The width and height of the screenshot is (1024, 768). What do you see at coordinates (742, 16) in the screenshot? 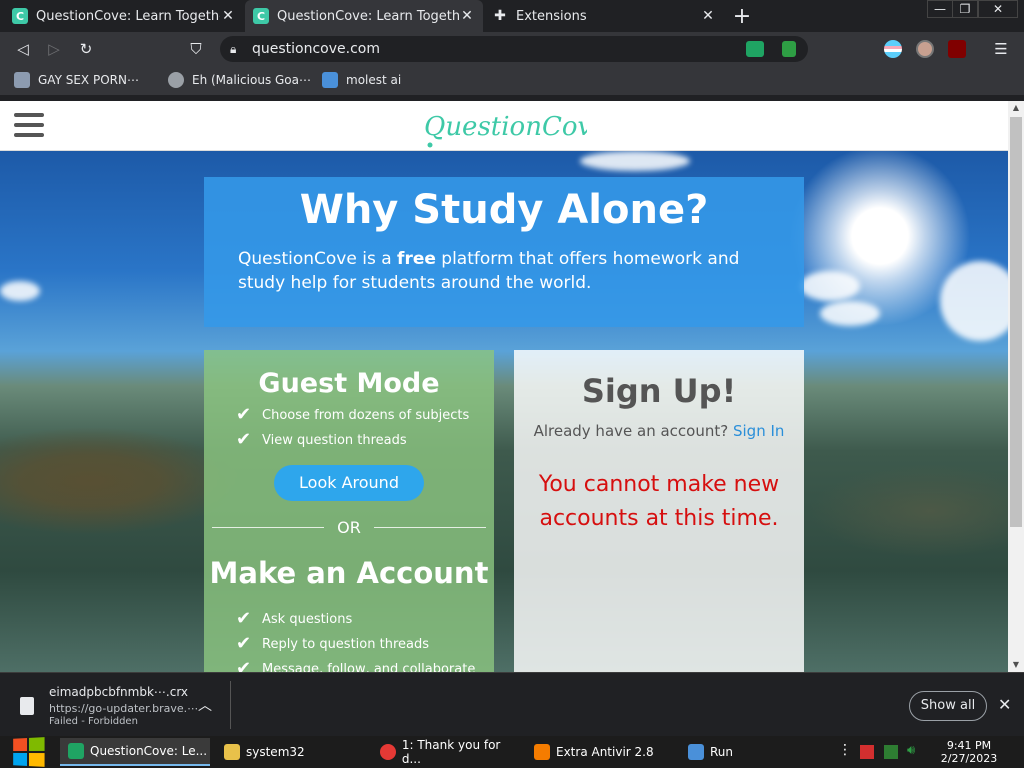
I see `new-tab-button: +` at bounding box center [742, 16].